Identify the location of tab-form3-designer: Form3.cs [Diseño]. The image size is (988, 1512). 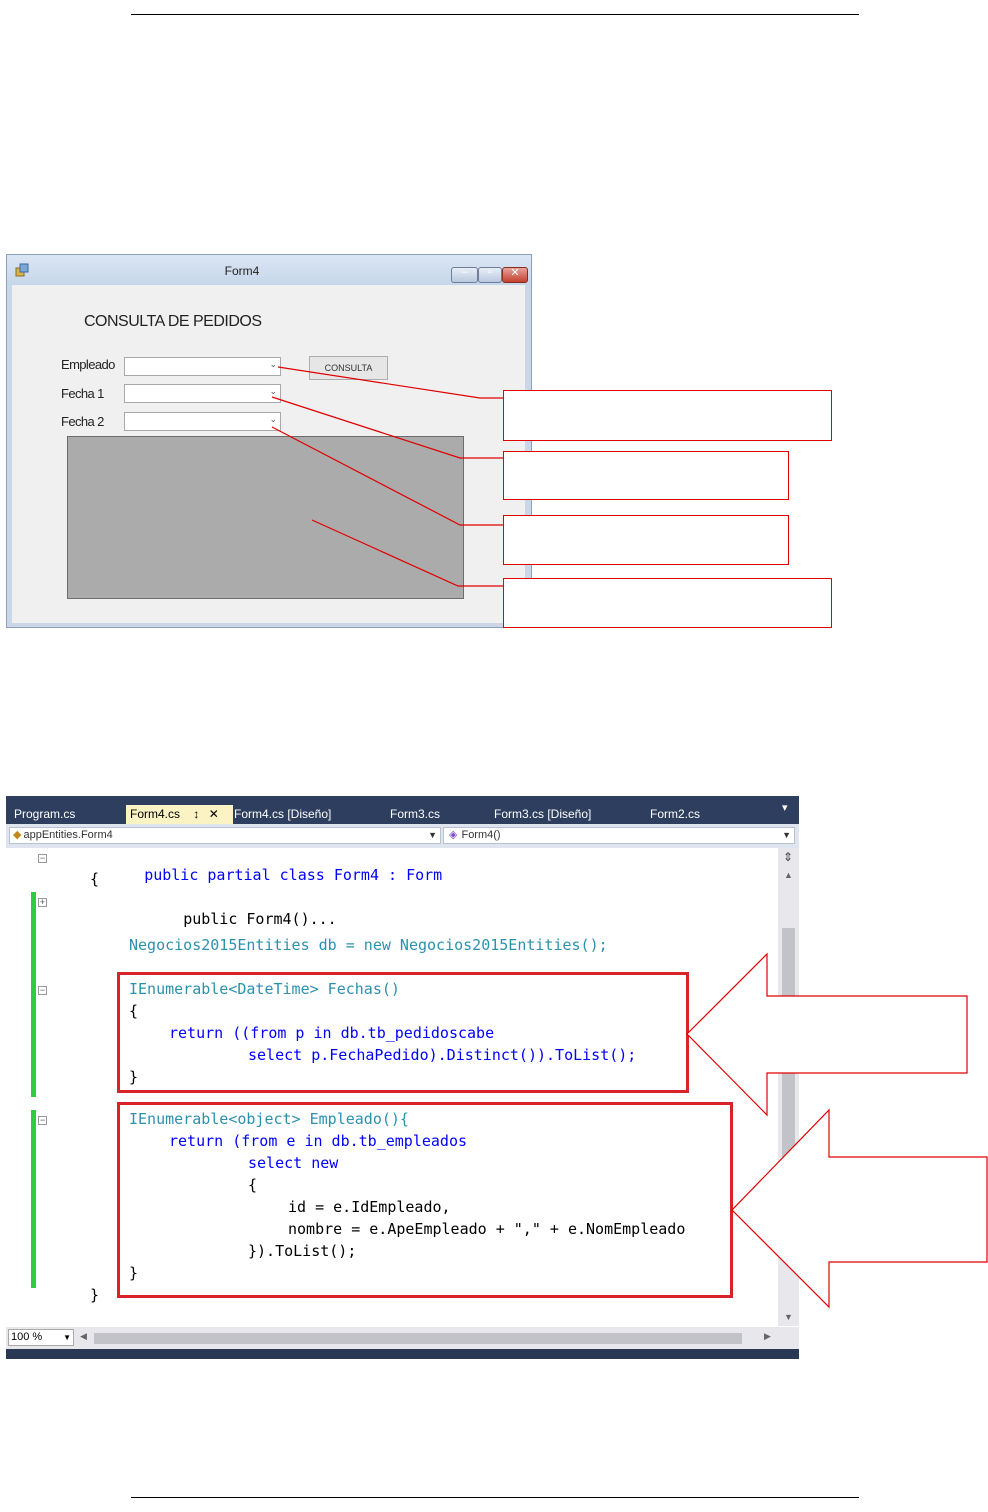
(562, 814).